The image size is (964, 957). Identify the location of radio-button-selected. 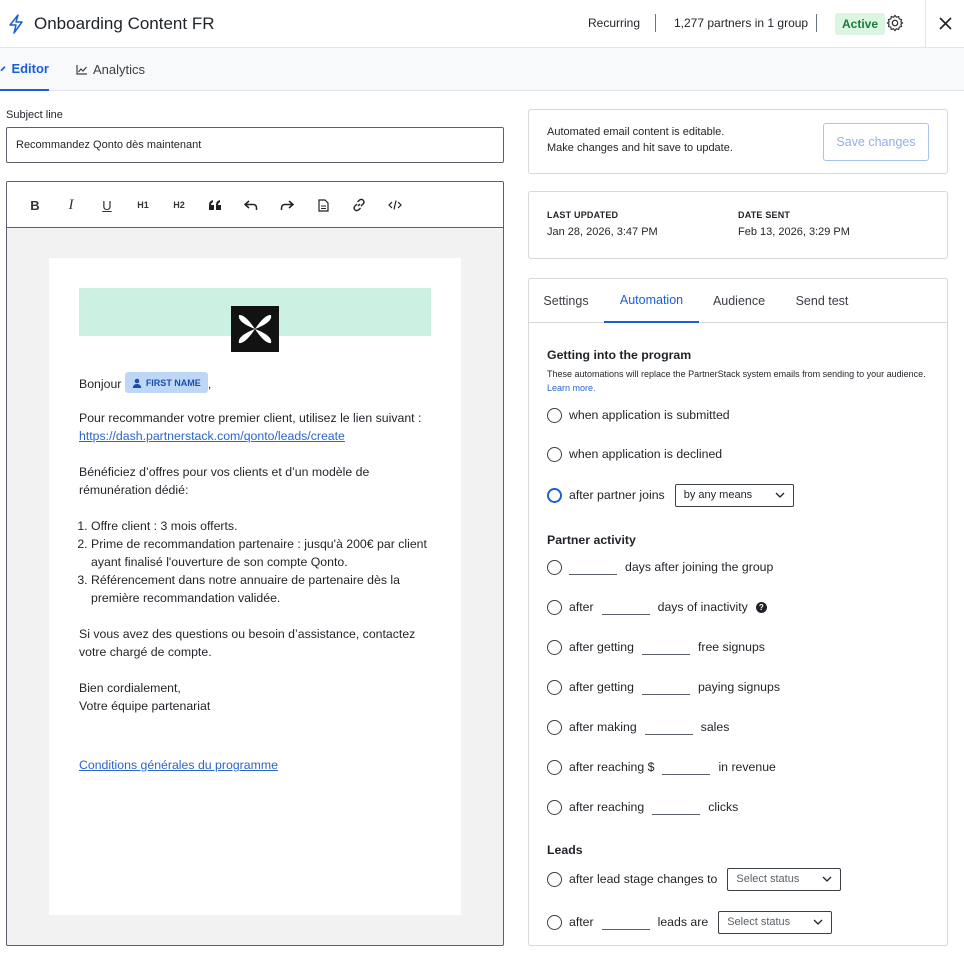
(554, 495).